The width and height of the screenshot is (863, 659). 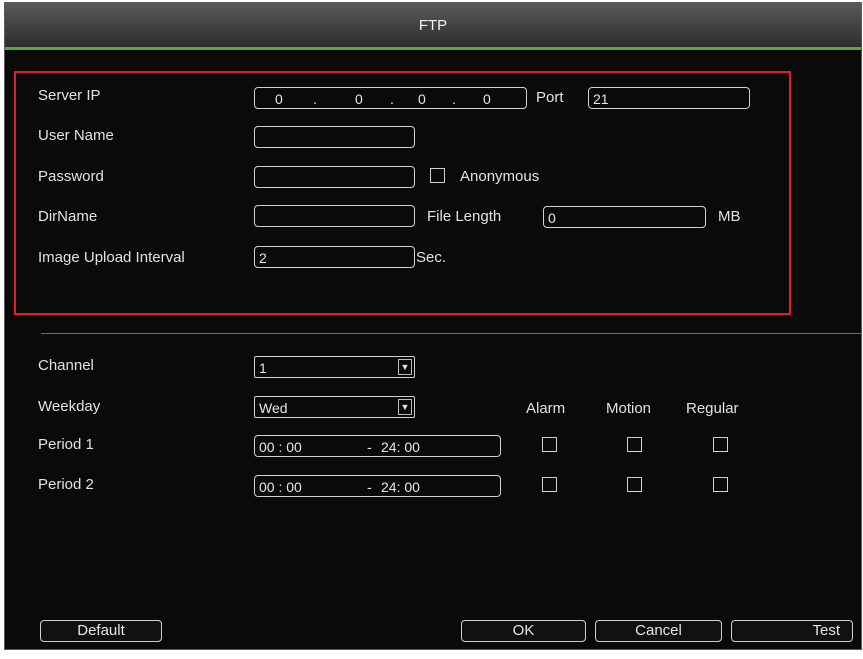 What do you see at coordinates (101, 631) in the screenshot?
I see `default-button: Default` at bounding box center [101, 631].